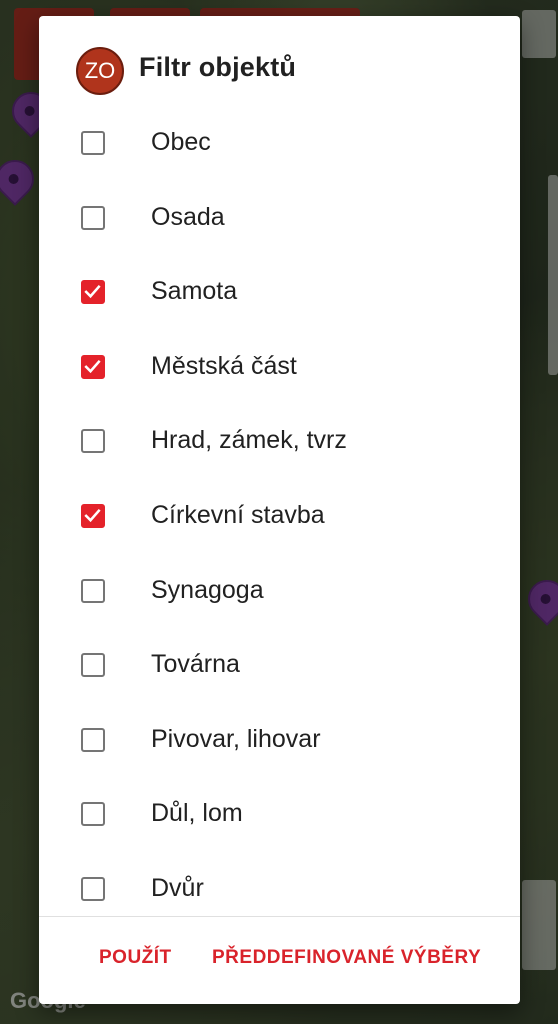 This screenshot has height=1024, width=558. What do you see at coordinates (279, 293) in the screenshot?
I see `filter-item: Samota` at bounding box center [279, 293].